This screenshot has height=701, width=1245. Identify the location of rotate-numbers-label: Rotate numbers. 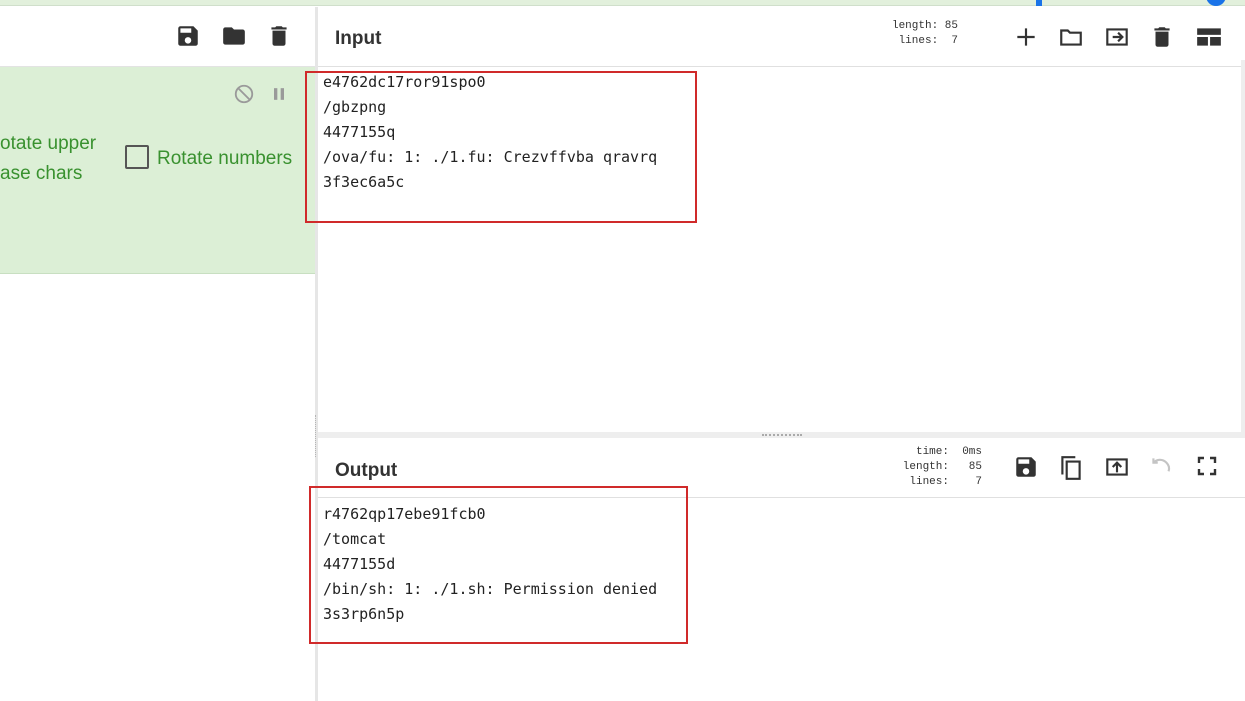
(224, 159).